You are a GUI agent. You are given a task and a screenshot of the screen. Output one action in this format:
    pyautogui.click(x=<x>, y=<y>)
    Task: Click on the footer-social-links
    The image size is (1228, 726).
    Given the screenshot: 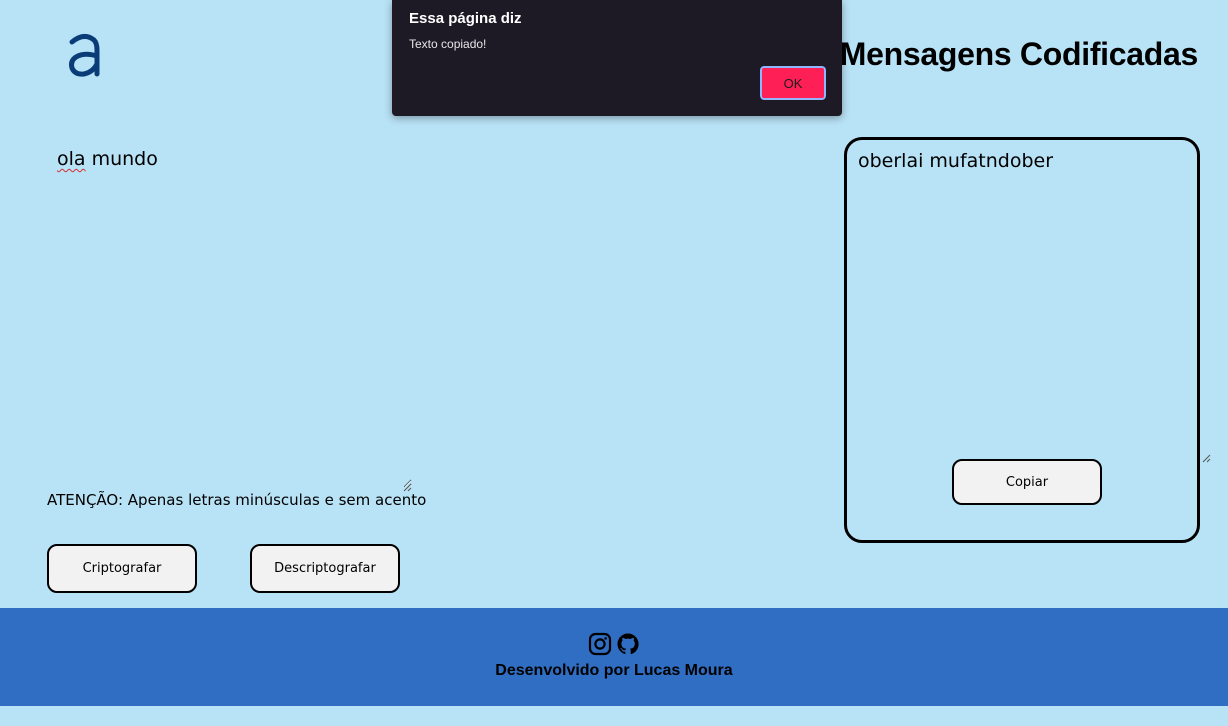 What is the action you would take?
    pyautogui.click(x=614, y=644)
    